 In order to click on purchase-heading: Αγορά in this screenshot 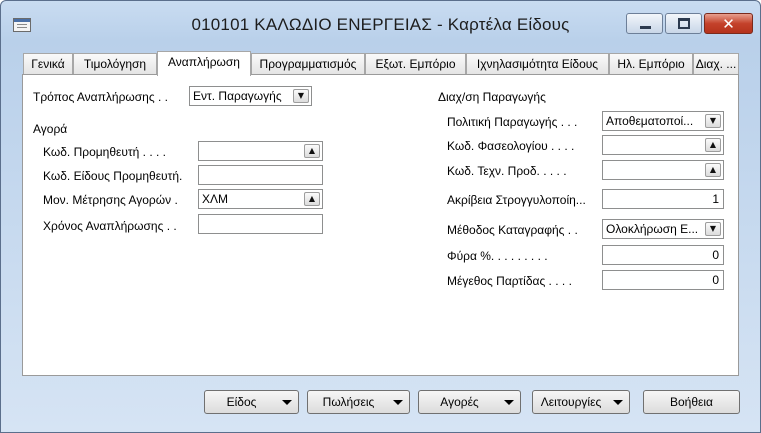, I will do `click(50, 129)`.